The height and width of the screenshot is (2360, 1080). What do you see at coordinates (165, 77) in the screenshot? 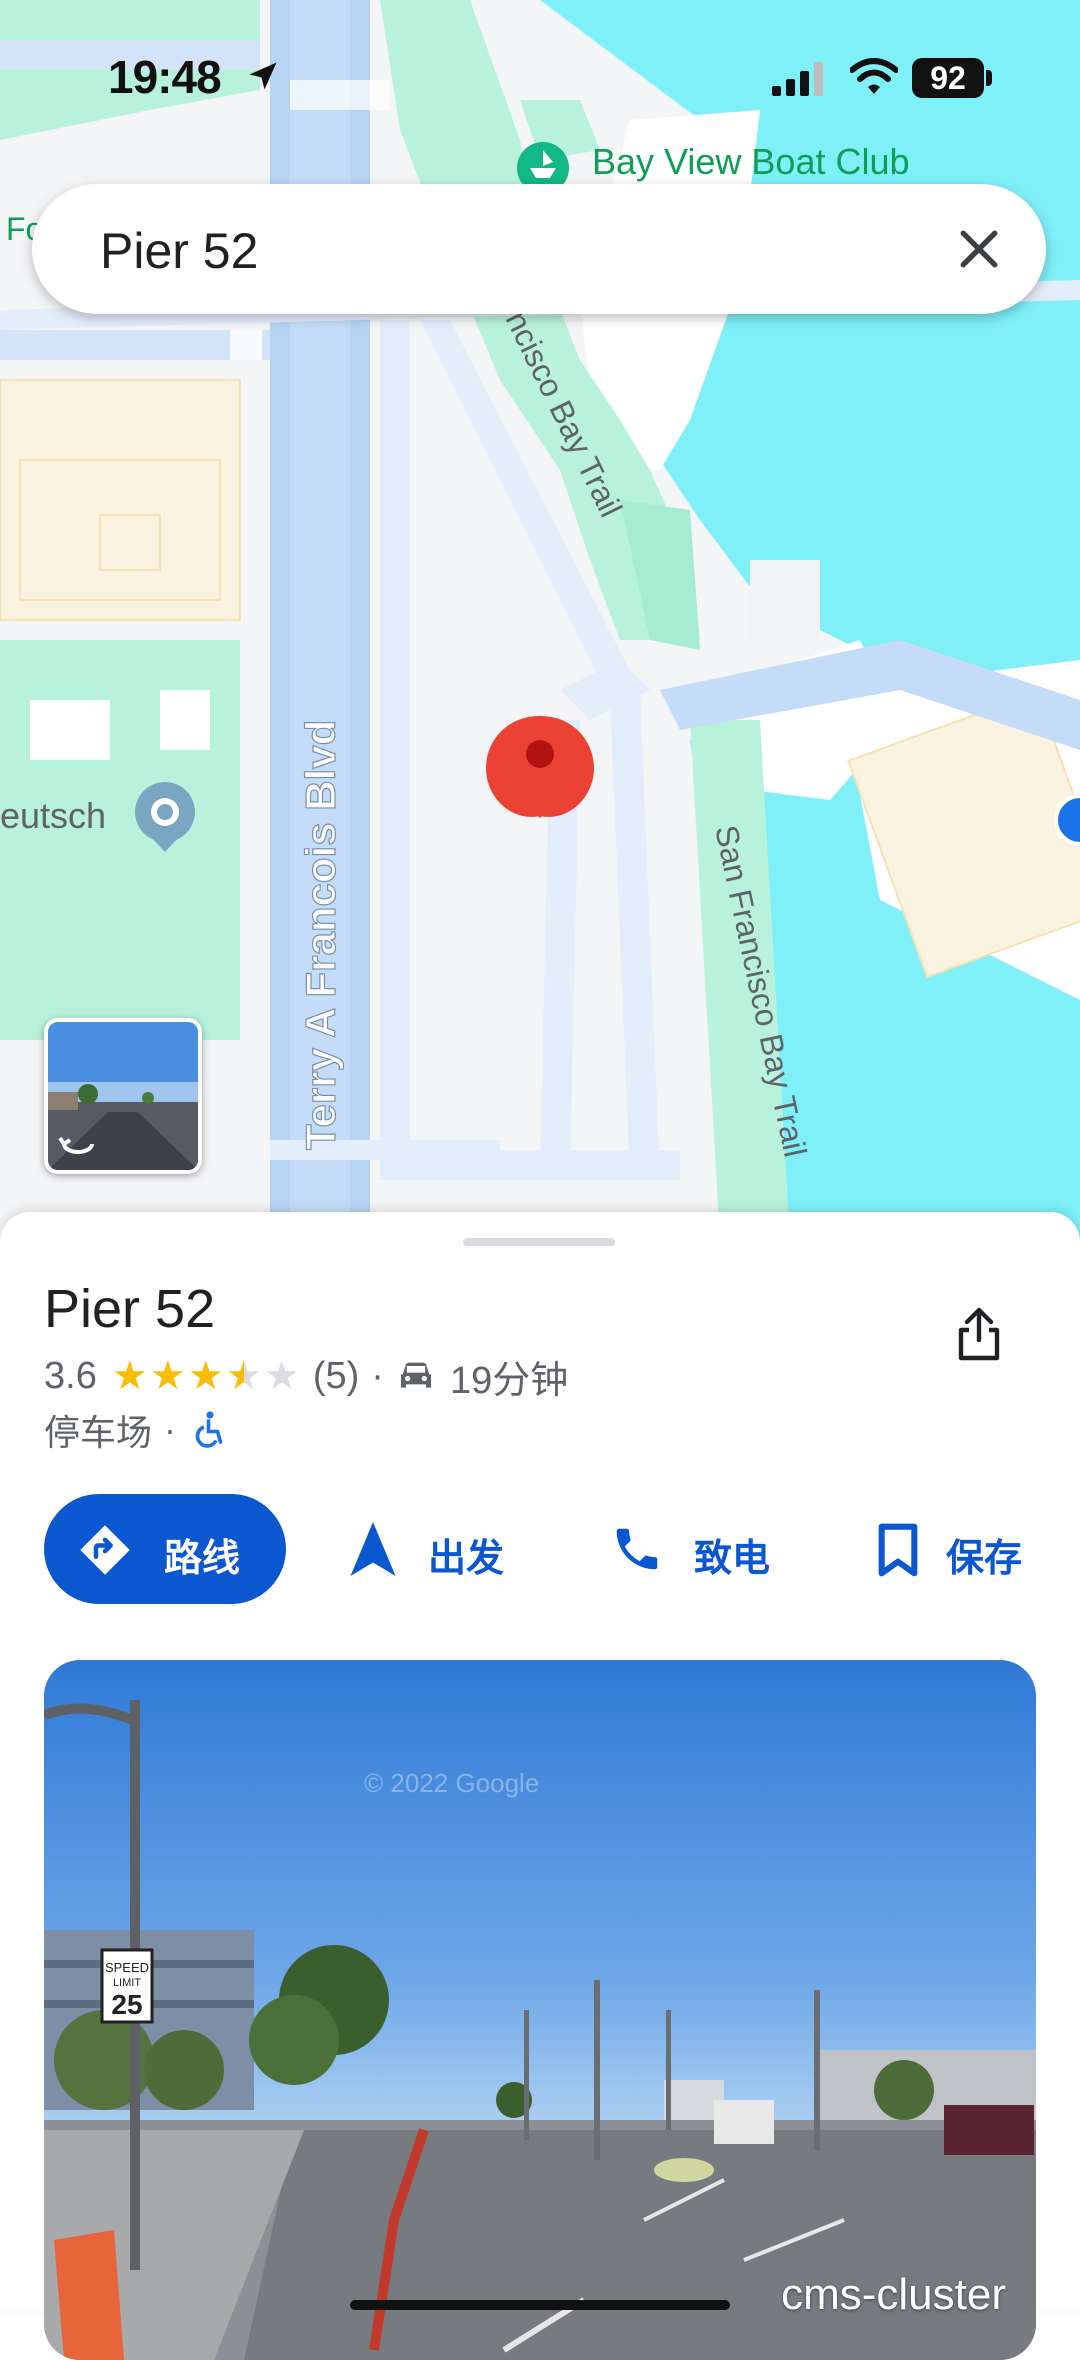
I see `status-time: 19:48` at bounding box center [165, 77].